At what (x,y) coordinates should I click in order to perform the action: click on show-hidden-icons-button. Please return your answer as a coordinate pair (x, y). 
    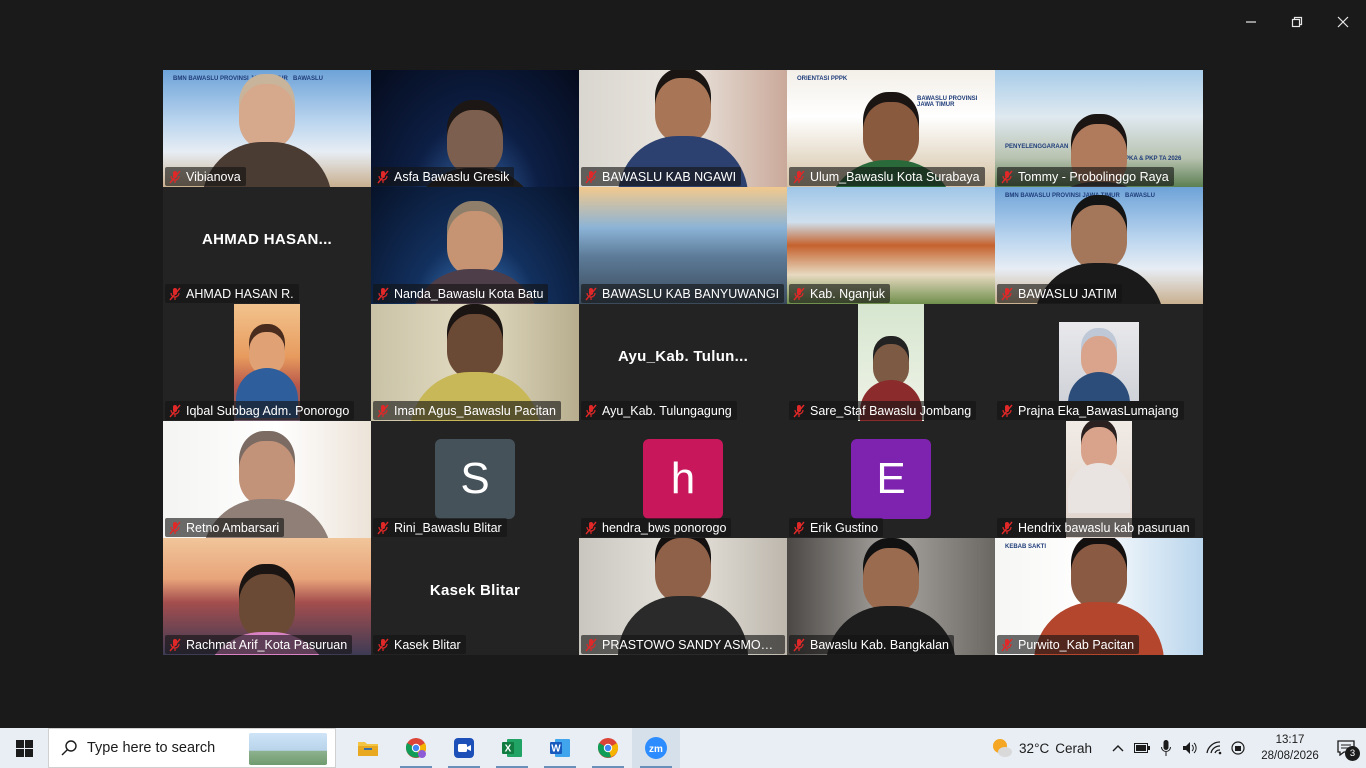
    Looking at the image, I should click on (1118, 748).